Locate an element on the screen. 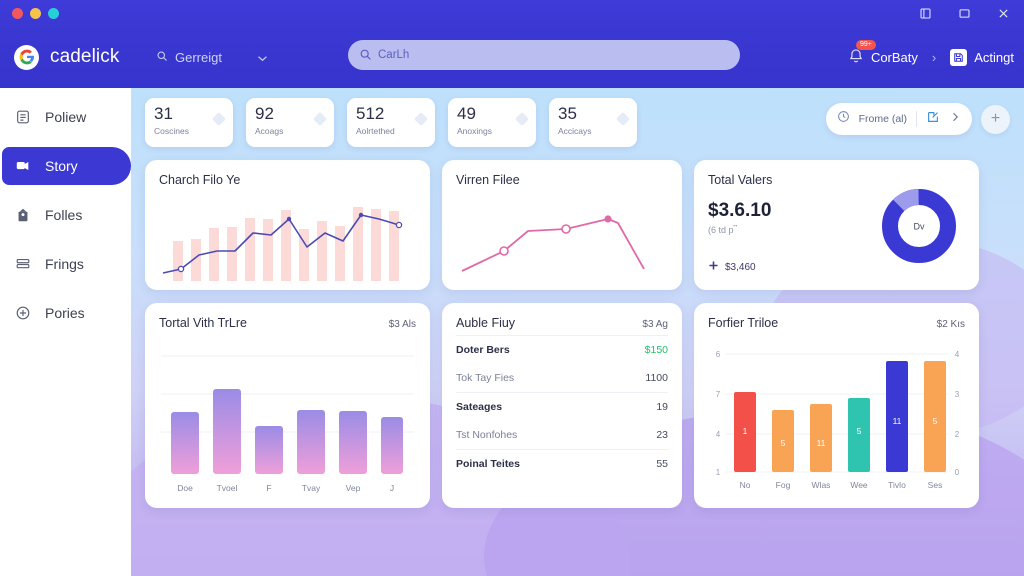  list-item: Poinal Teites 55 is located at coordinates (562, 463).